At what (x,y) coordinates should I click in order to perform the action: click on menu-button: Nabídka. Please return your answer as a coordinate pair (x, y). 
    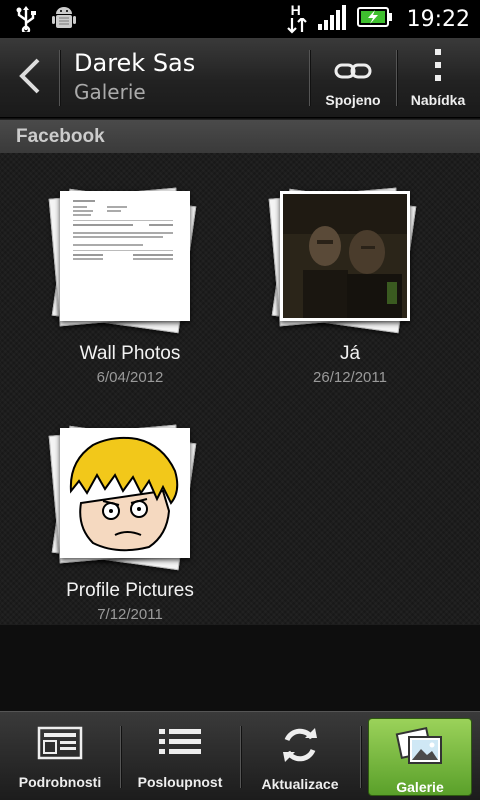
    Looking at the image, I should click on (438, 78).